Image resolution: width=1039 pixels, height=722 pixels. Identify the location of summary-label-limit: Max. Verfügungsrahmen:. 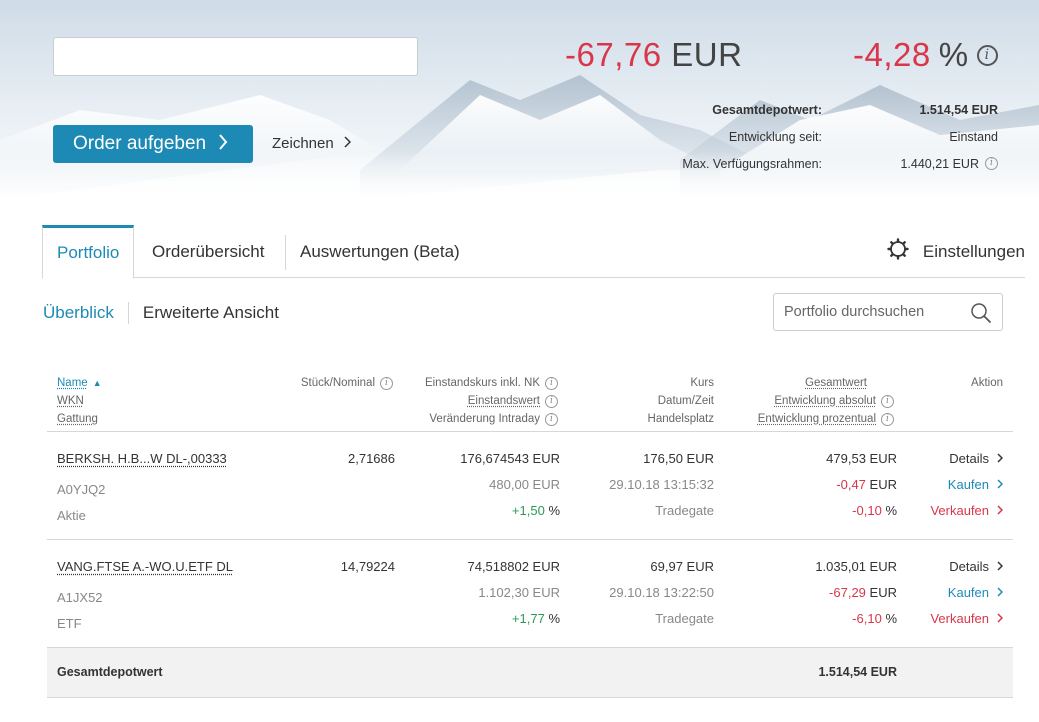
(752, 163).